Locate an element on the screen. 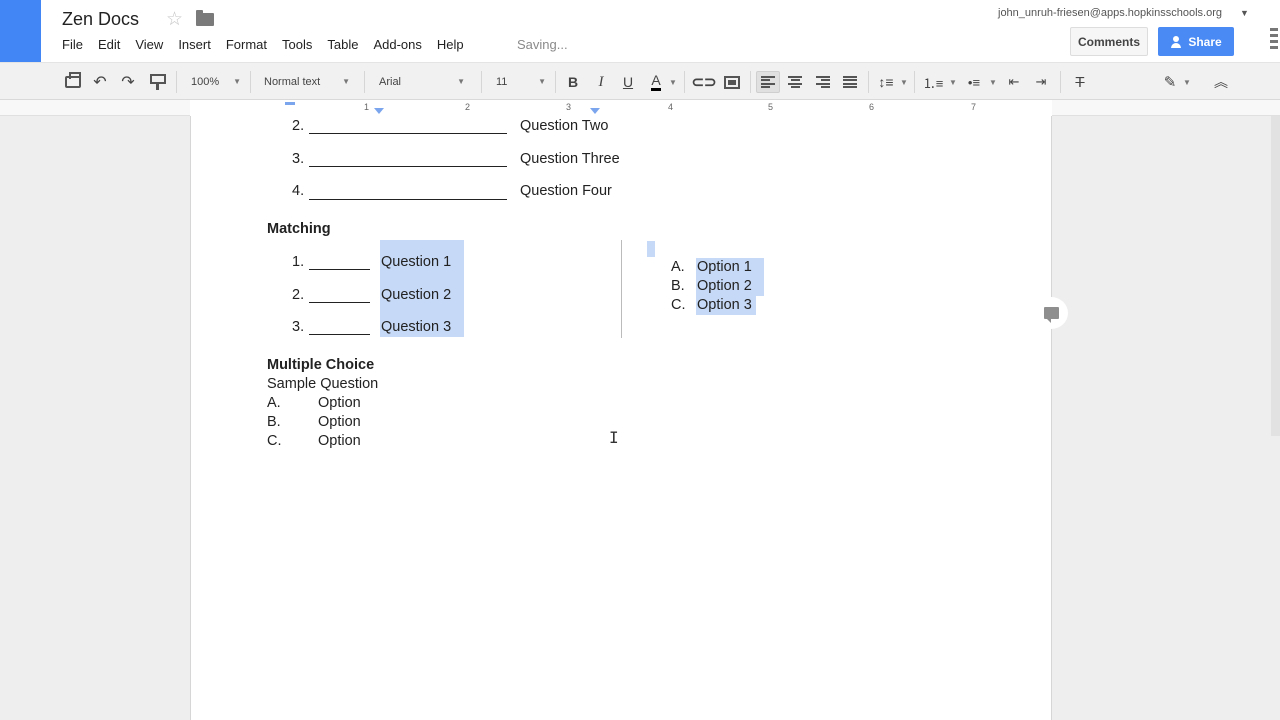 The image size is (1280, 720). text-color-button: A is located at coordinates (656, 82).